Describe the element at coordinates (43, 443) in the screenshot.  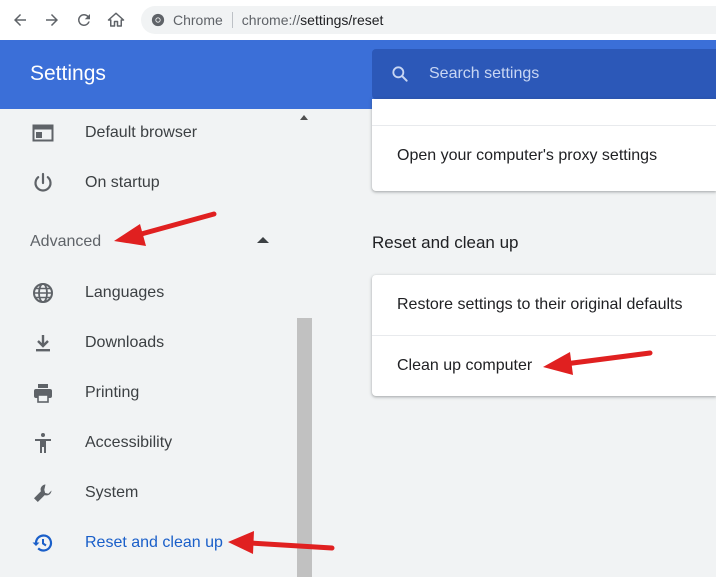
I see `accessibility-icon` at that location.